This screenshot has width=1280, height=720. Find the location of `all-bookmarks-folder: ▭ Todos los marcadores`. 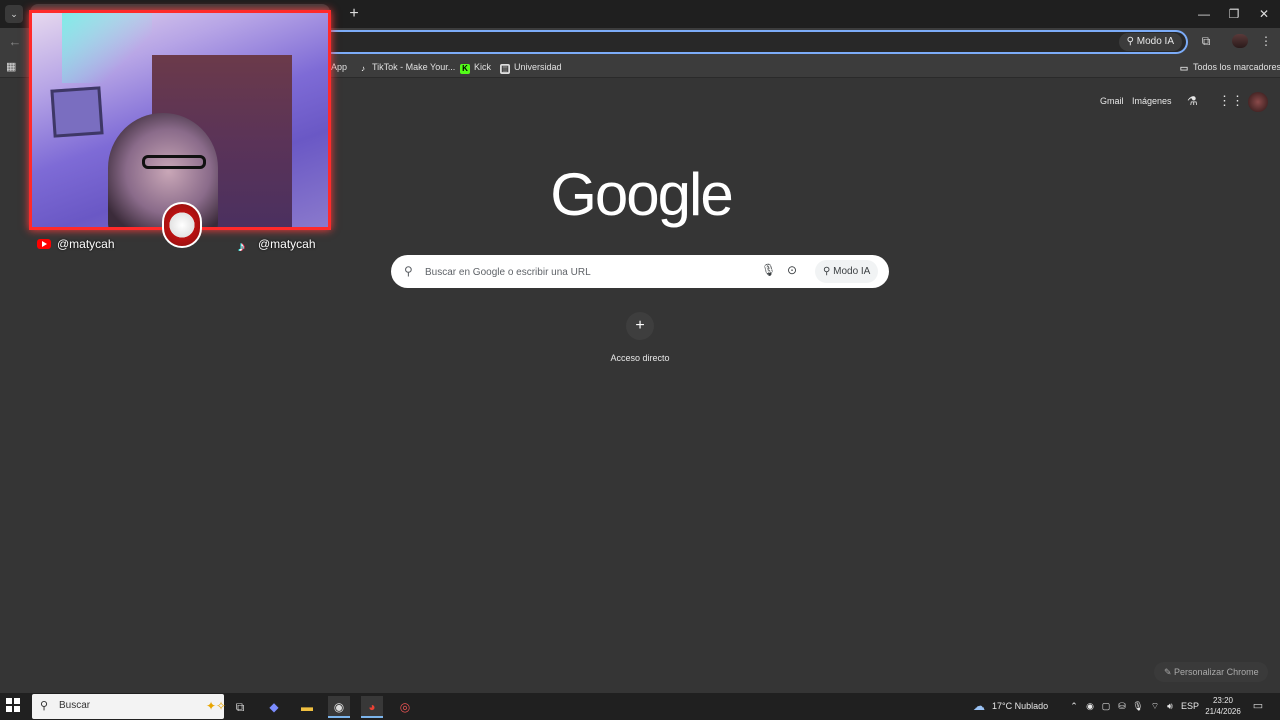

all-bookmarks-folder: ▭ Todos los marcadores is located at coordinates (1229, 67).